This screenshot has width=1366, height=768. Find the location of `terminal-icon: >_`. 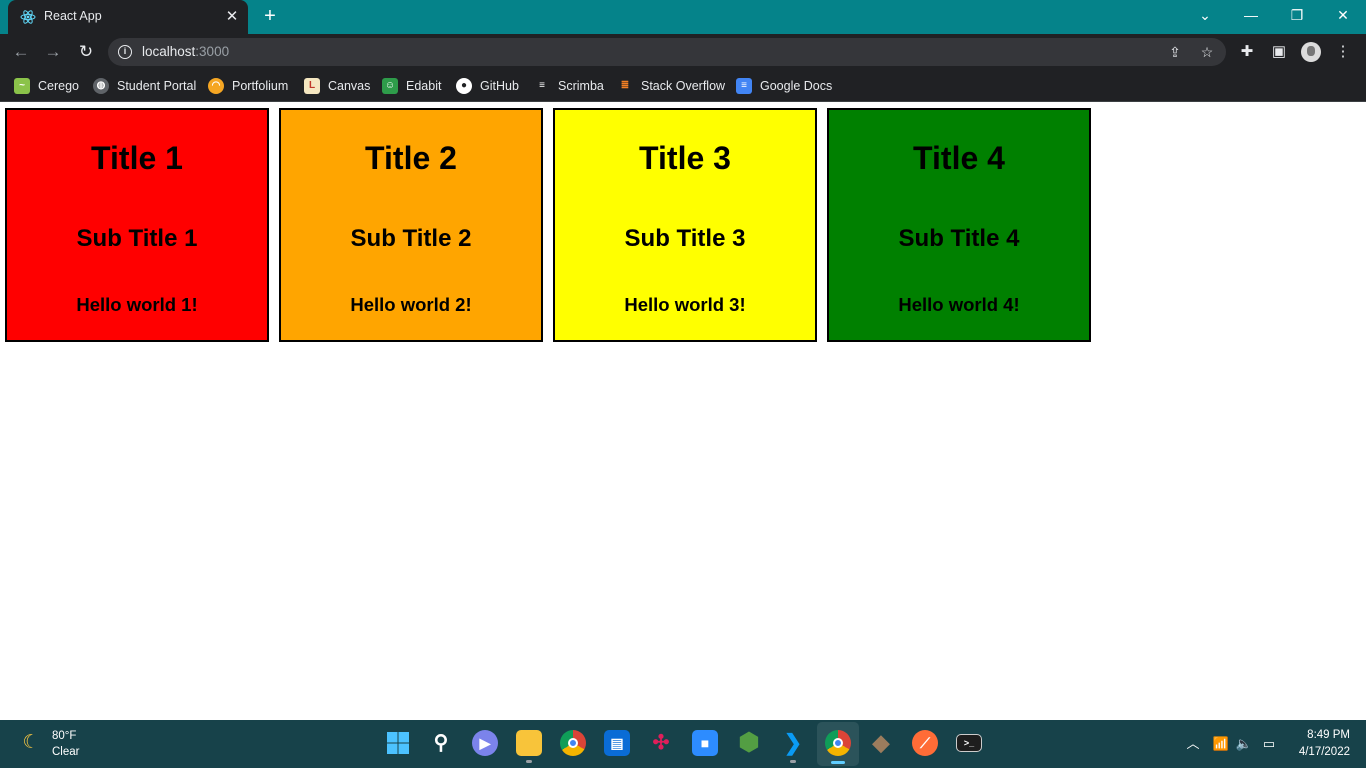

terminal-icon: >_ is located at coordinates (969, 743).